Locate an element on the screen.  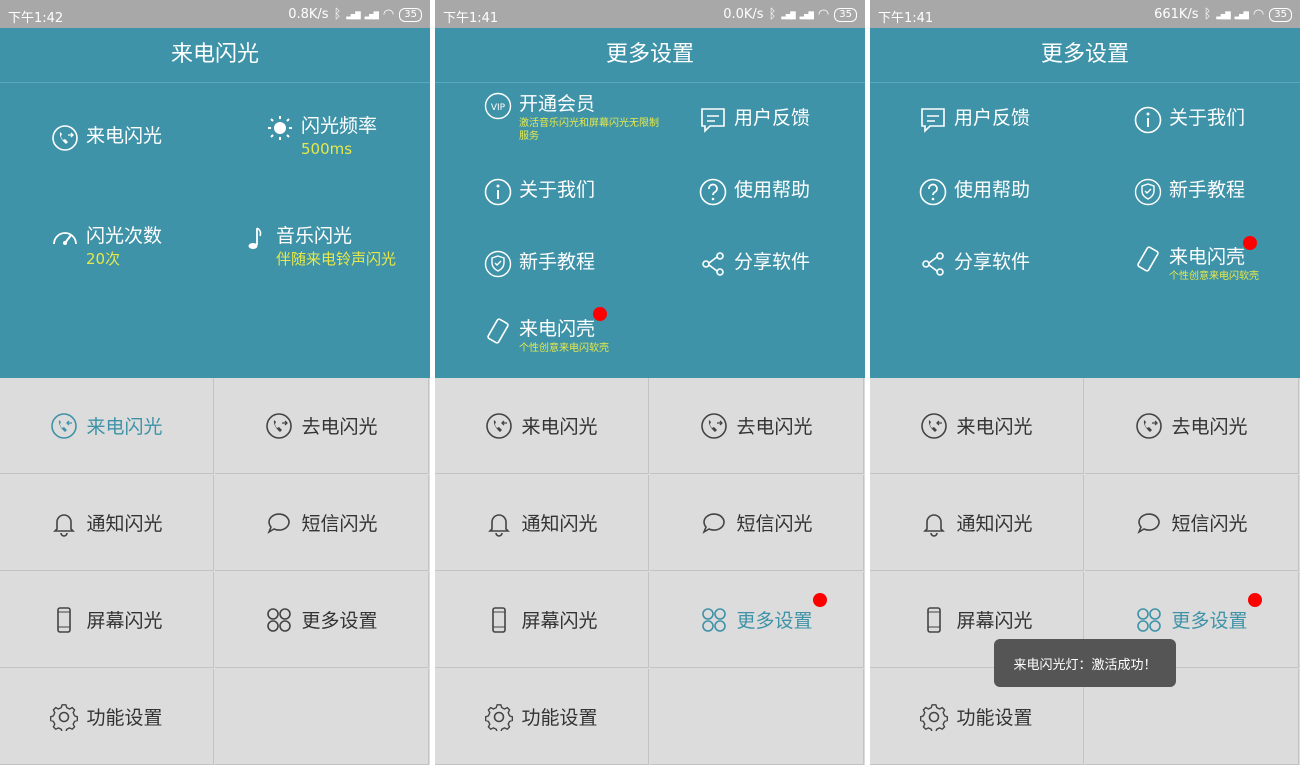
panel-item-flash-frequency: 闪光频率 500ms is located at coordinates (321, 136).